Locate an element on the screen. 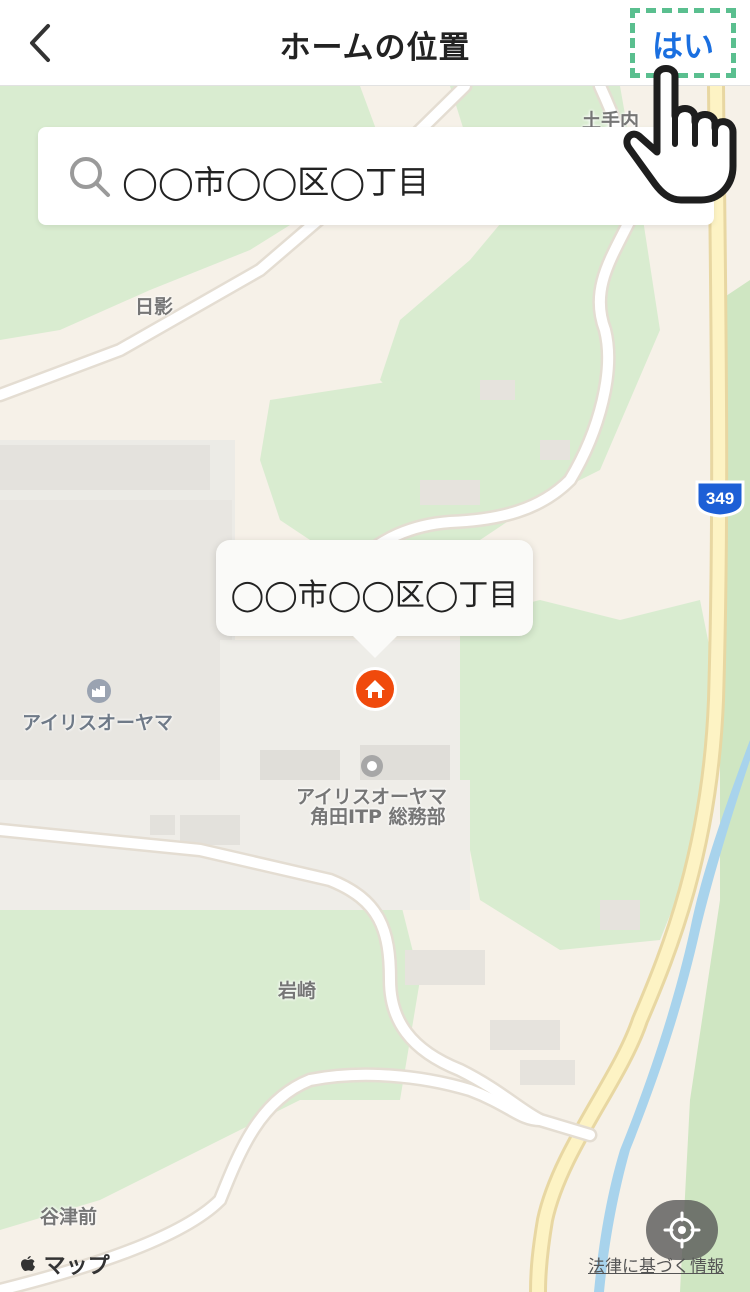  map-label-hikage: 日影 is located at coordinates (154, 307).